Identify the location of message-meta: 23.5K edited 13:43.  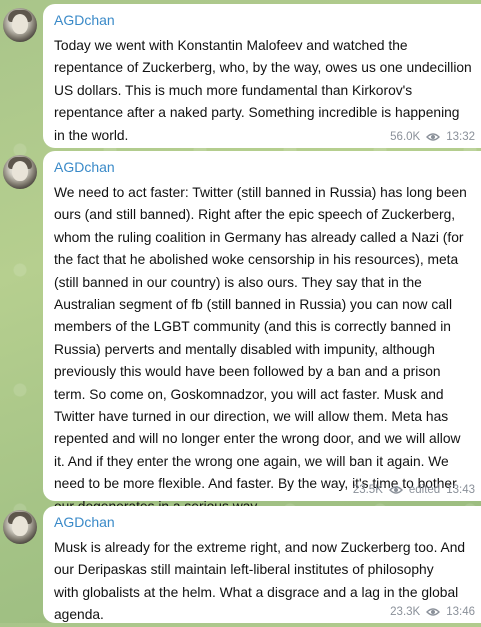
(414, 490).